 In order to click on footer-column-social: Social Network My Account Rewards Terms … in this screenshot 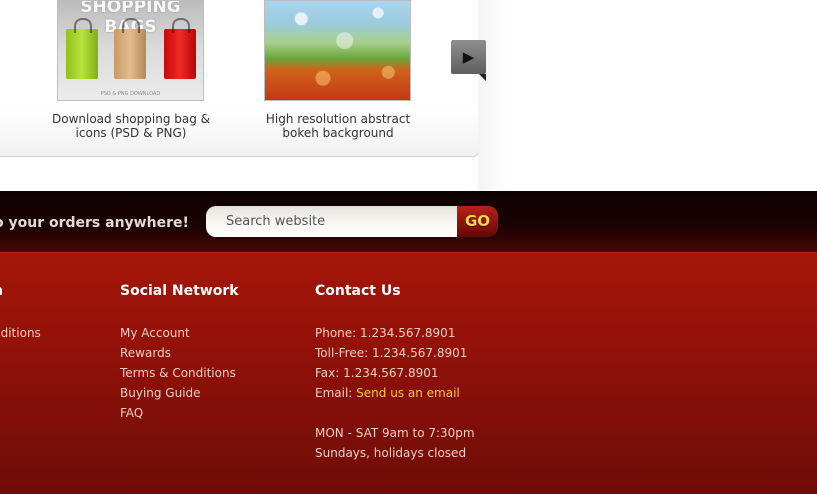, I will do `click(179, 353)`.